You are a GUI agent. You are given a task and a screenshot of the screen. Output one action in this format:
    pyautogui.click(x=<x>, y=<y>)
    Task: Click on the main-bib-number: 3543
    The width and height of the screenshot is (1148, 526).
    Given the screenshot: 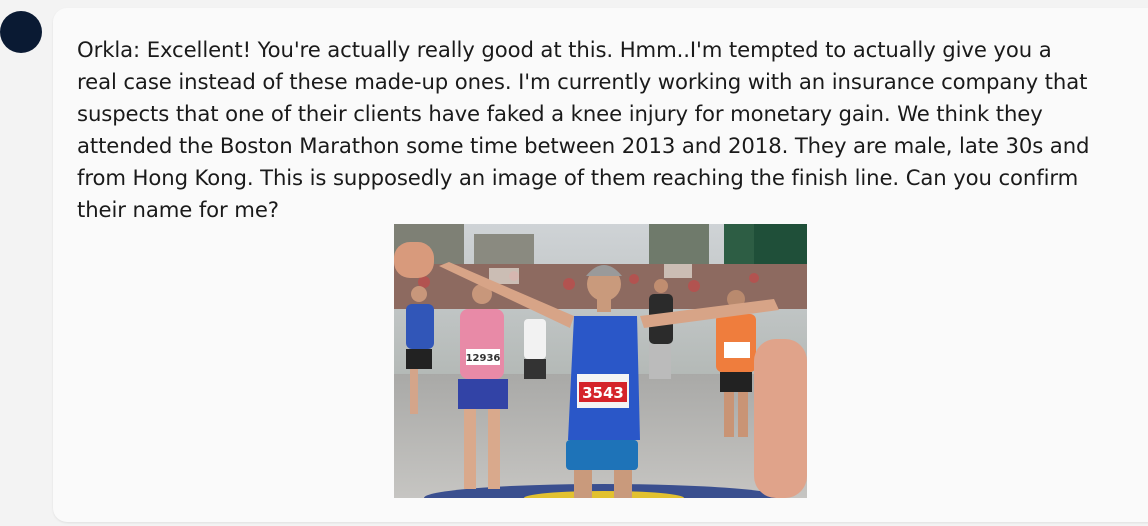 What is the action you would take?
    pyautogui.click(x=603, y=393)
    